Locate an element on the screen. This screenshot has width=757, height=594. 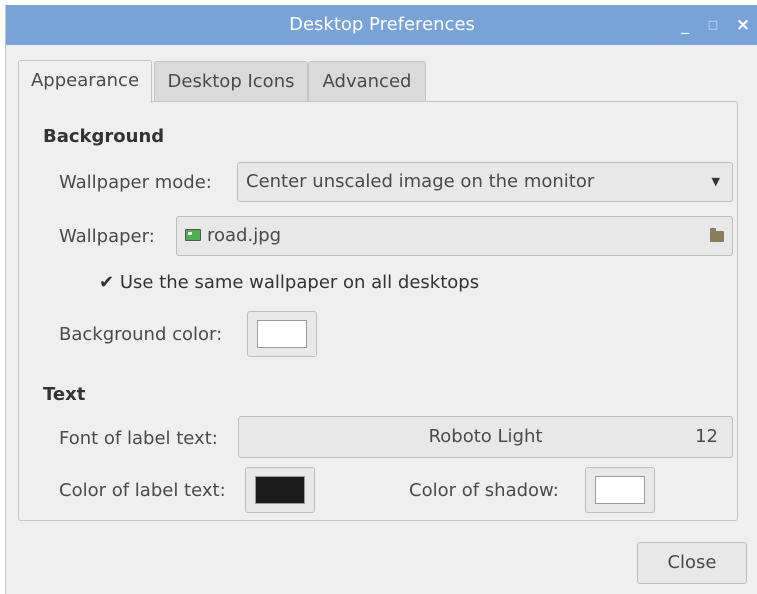
tab-desktop-icons: Desktop Icons is located at coordinates (231, 81).